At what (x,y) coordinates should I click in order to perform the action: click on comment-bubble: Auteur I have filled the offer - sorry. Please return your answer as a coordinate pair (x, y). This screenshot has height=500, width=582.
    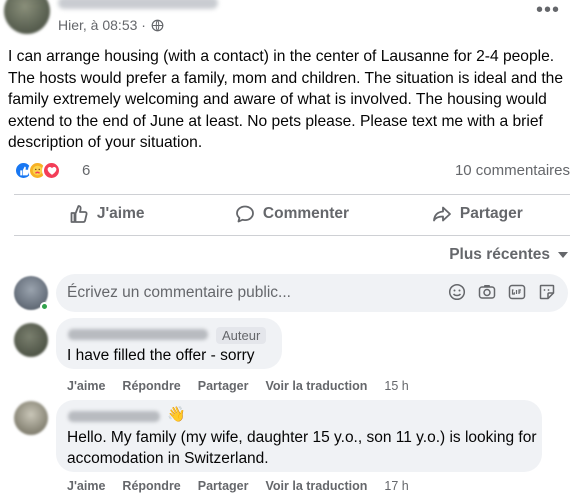
    Looking at the image, I should click on (169, 343).